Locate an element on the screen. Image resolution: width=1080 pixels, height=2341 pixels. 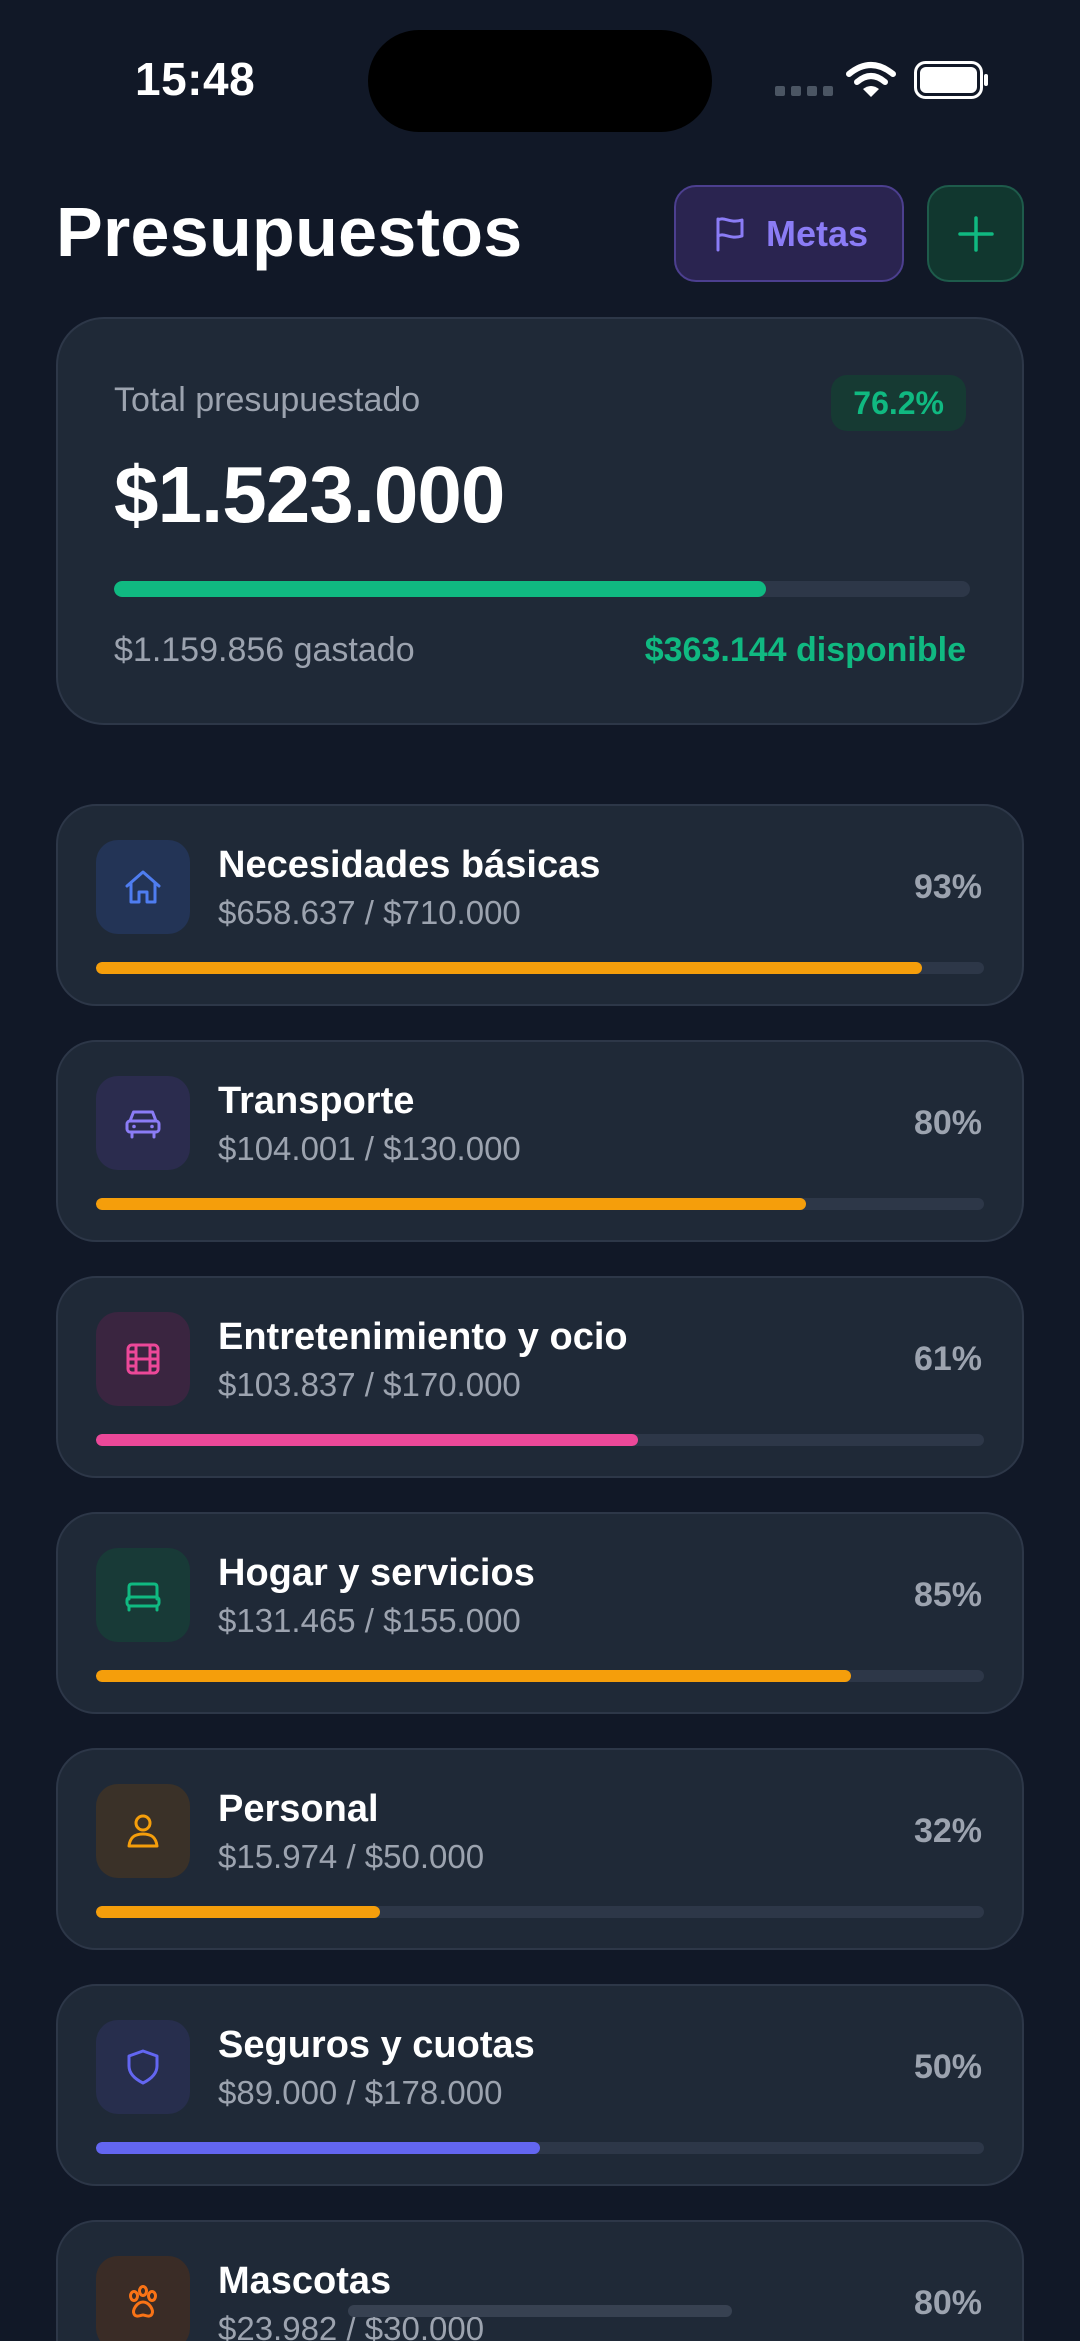
summary-label: Total presupuestado is located at coordinates (267, 400).